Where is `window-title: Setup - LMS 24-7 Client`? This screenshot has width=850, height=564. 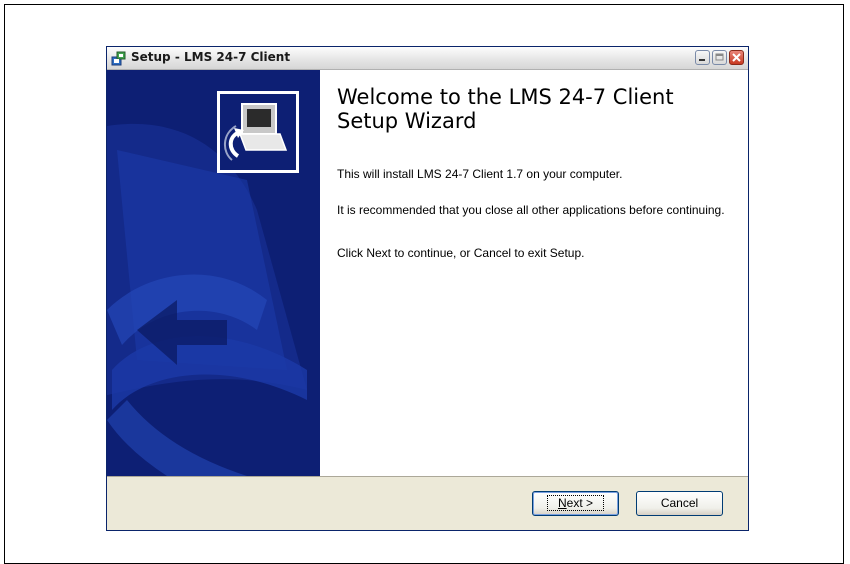
window-title: Setup - LMS 24-7 Client is located at coordinates (211, 57).